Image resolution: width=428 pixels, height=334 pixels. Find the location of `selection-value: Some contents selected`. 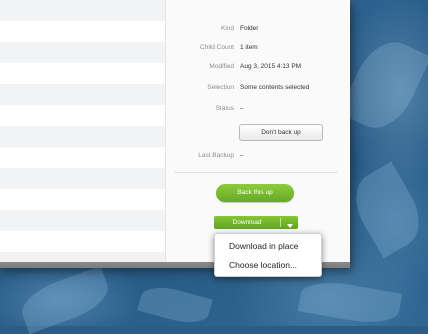

selection-value: Some contents selected is located at coordinates (275, 87).